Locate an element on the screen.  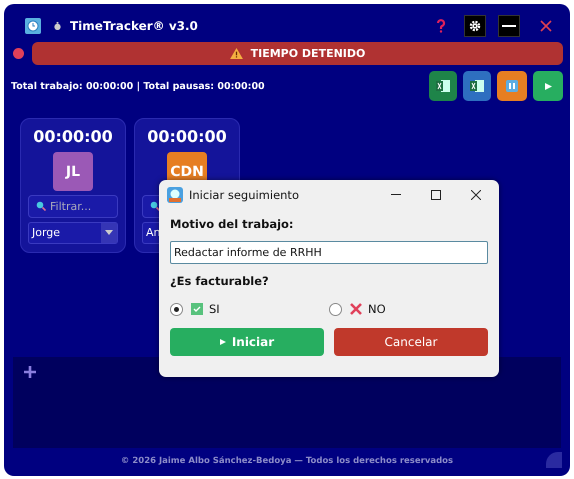
play-button is located at coordinates (548, 86).